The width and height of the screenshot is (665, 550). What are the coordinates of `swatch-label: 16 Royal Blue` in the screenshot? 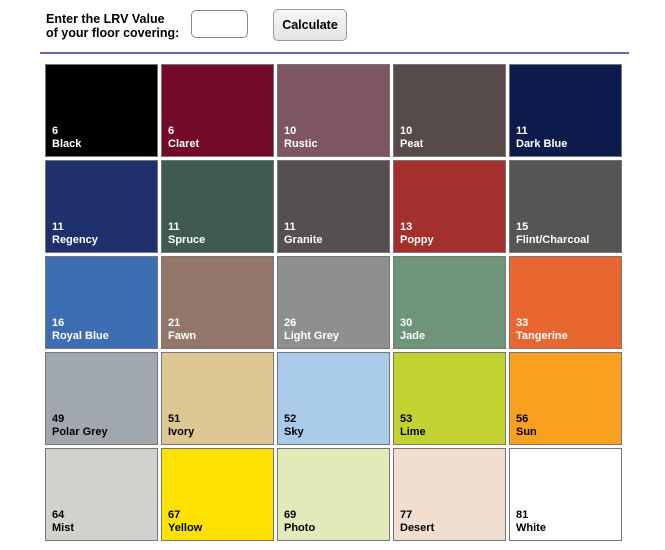 It's located at (80, 330).